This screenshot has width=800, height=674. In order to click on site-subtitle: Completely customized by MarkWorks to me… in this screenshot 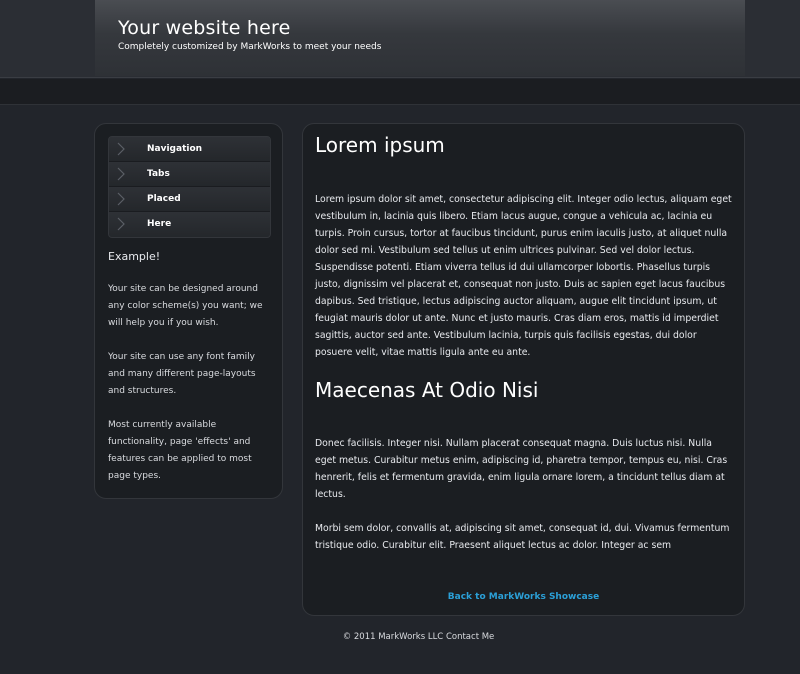, I will do `click(250, 47)`.